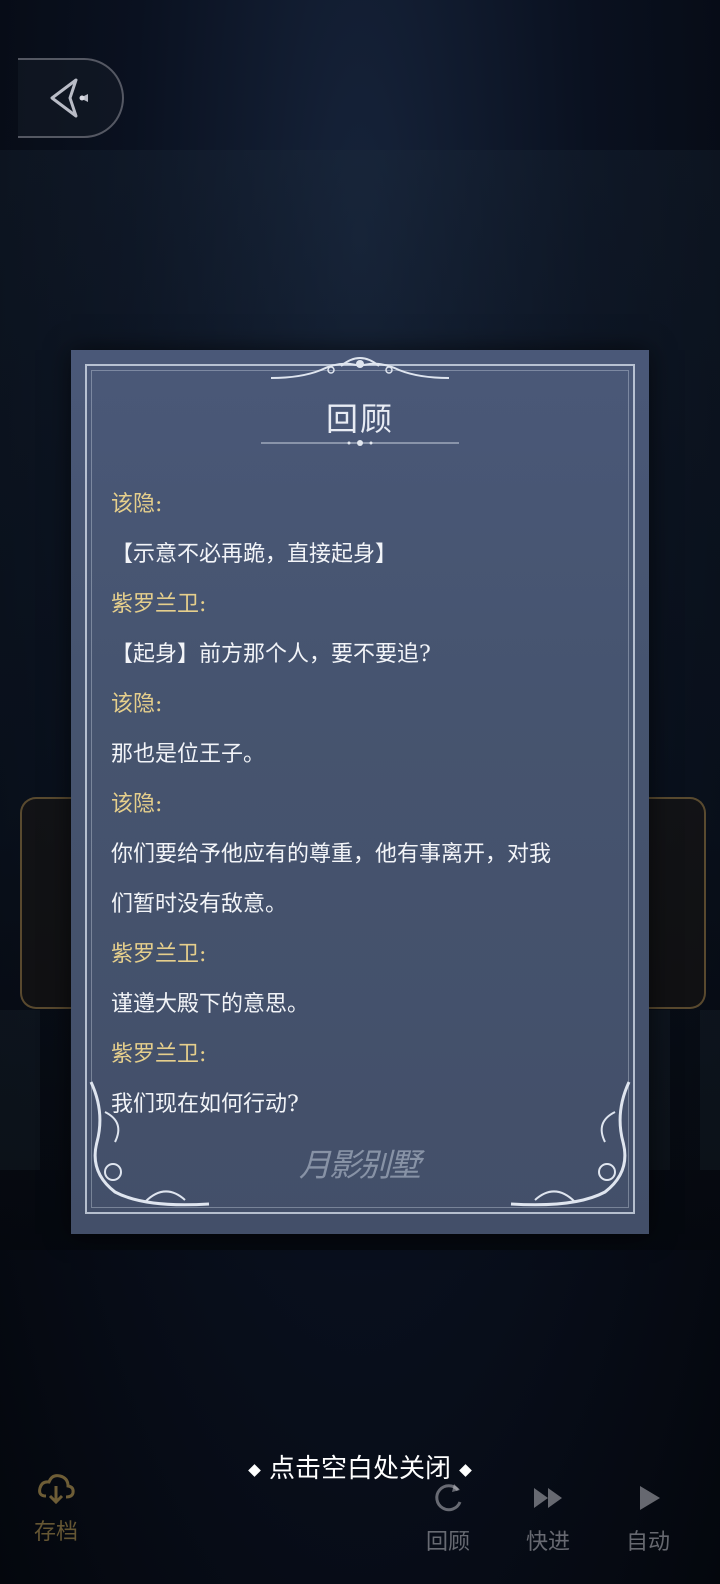  What do you see at coordinates (447, 1542) in the screenshot?
I see `review-label: 回顾` at bounding box center [447, 1542].